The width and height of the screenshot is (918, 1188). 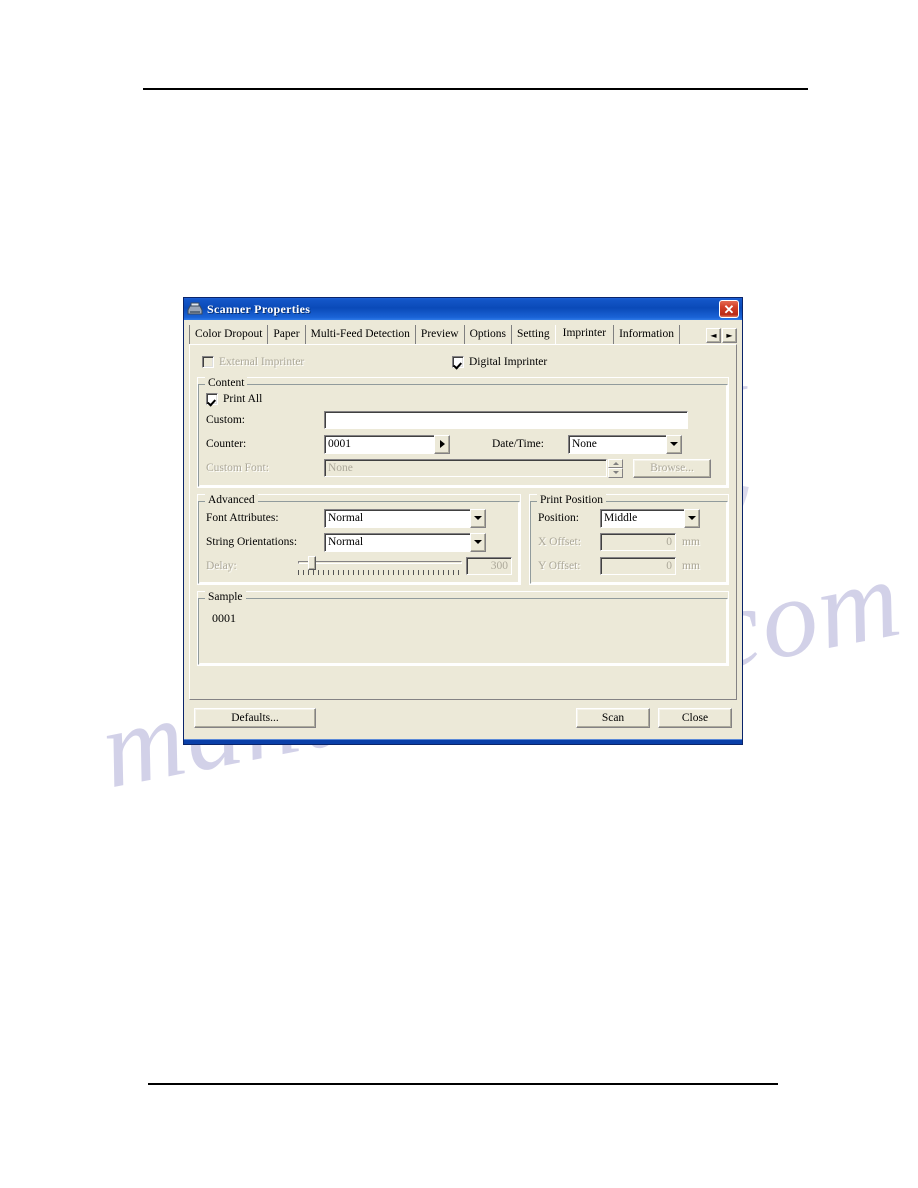 I want to click on print-all-checkbox: Print All, so click(x=234, y=399).